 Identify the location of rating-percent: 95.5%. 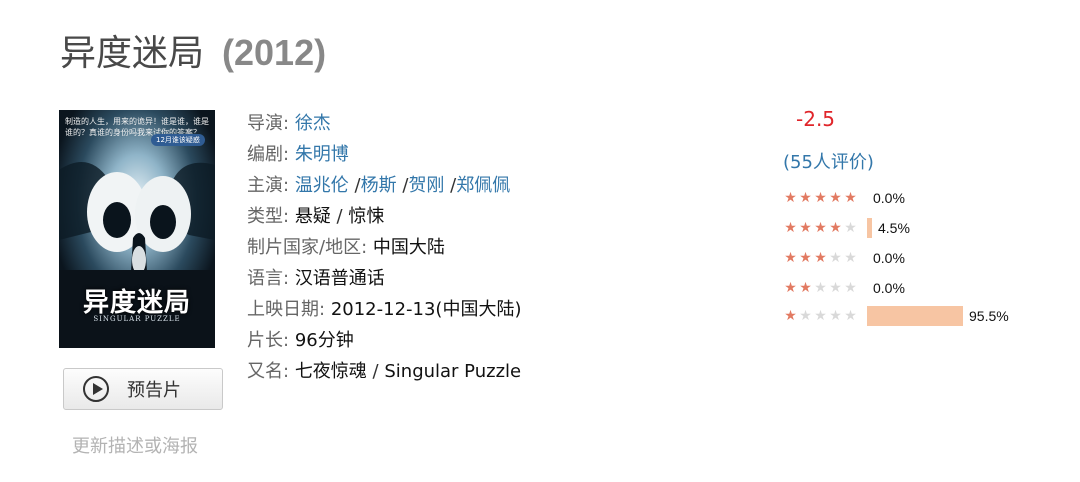
(989, 316).